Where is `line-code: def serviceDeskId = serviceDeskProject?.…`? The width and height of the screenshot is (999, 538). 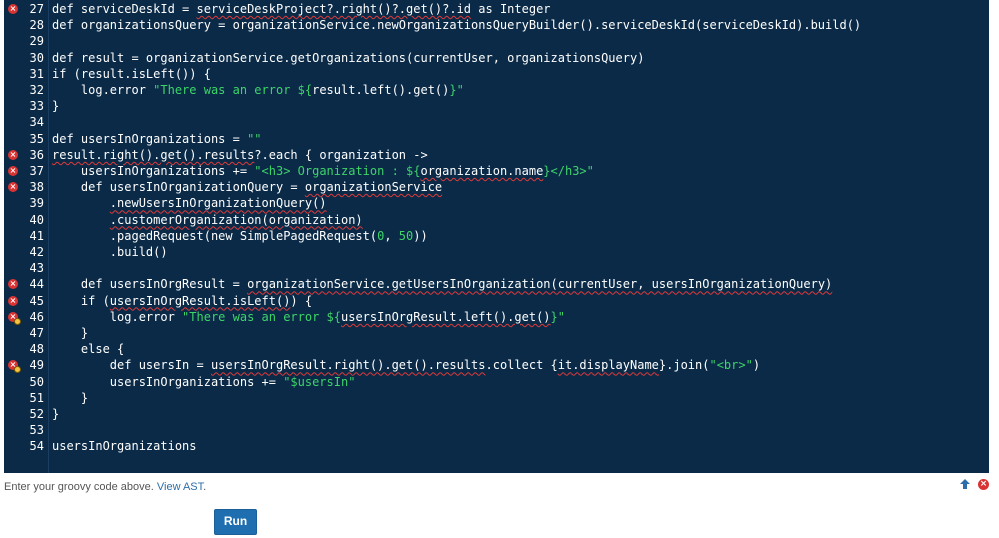
line-code: def serviceDeskId = serviceDeskProject?.… is located at coordinates (301, 9).